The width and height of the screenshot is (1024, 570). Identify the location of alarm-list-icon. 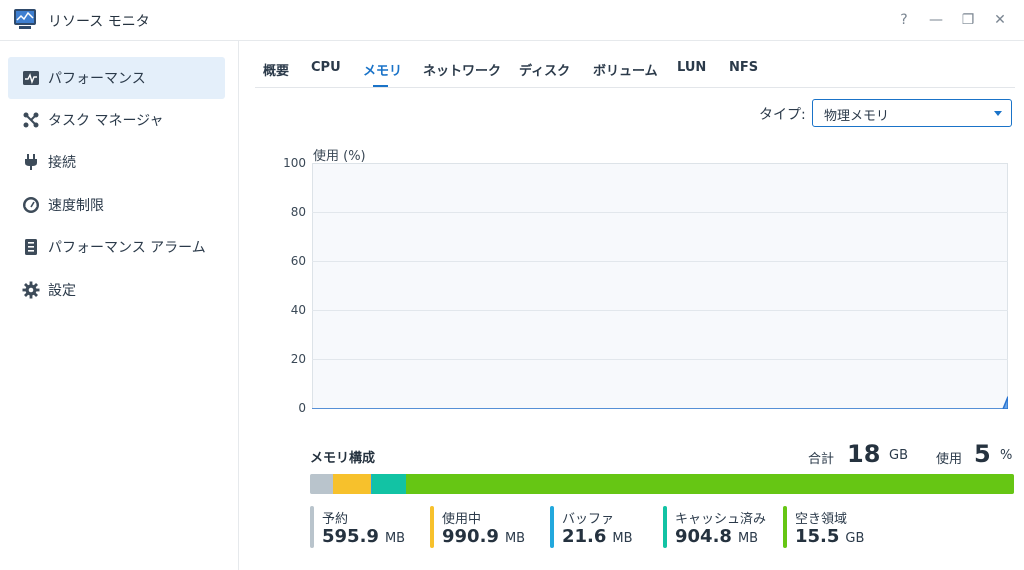
(31, 247).